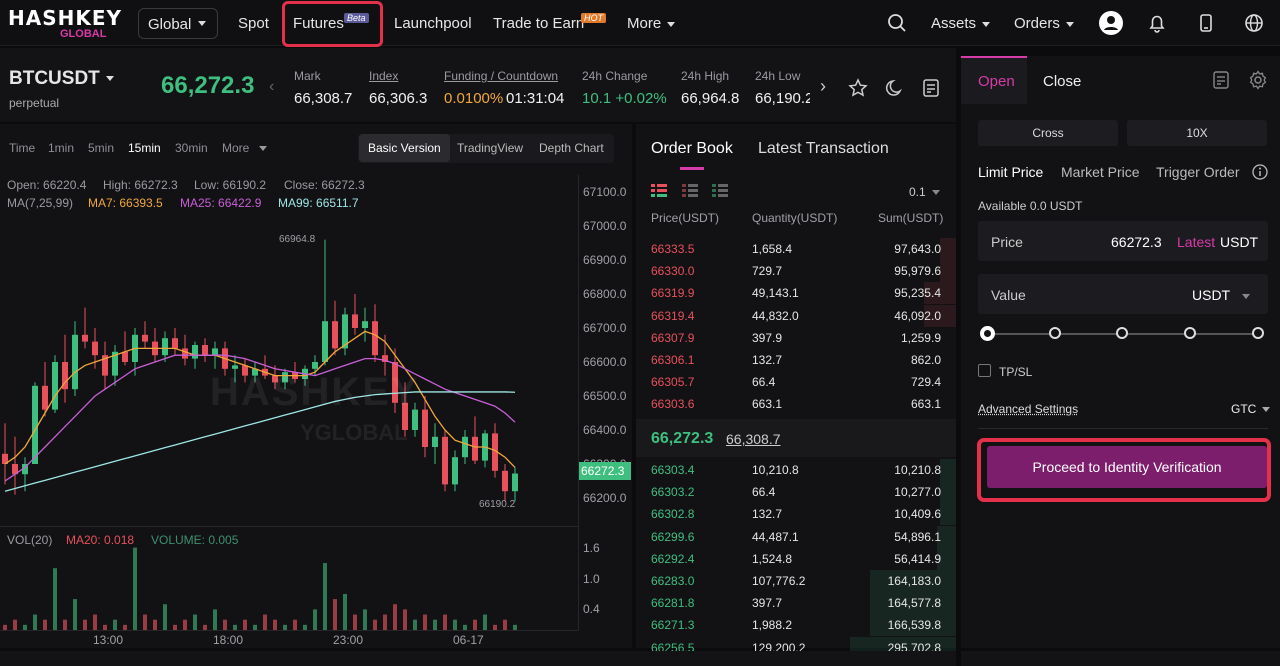  I want to click on price-field: Price 66272.3 Latest USDT, so click(1123, 241).